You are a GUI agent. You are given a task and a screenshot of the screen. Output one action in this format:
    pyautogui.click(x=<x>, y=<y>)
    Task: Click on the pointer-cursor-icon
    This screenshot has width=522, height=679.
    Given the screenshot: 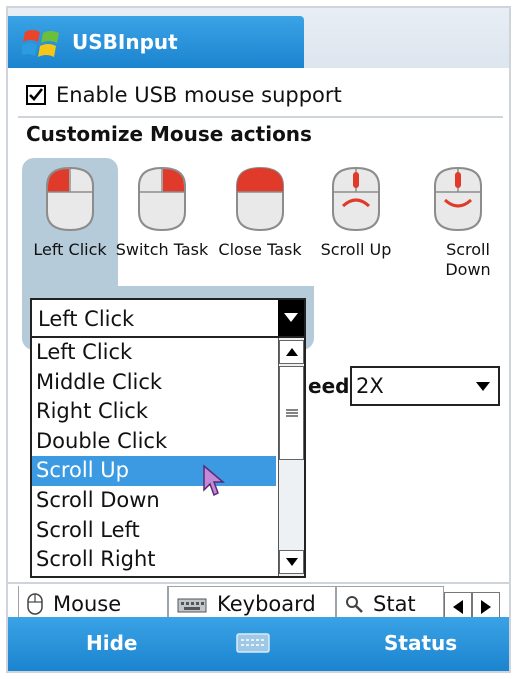 What is the action you would take?
    pyautogui.click(x=214, y=480)
    